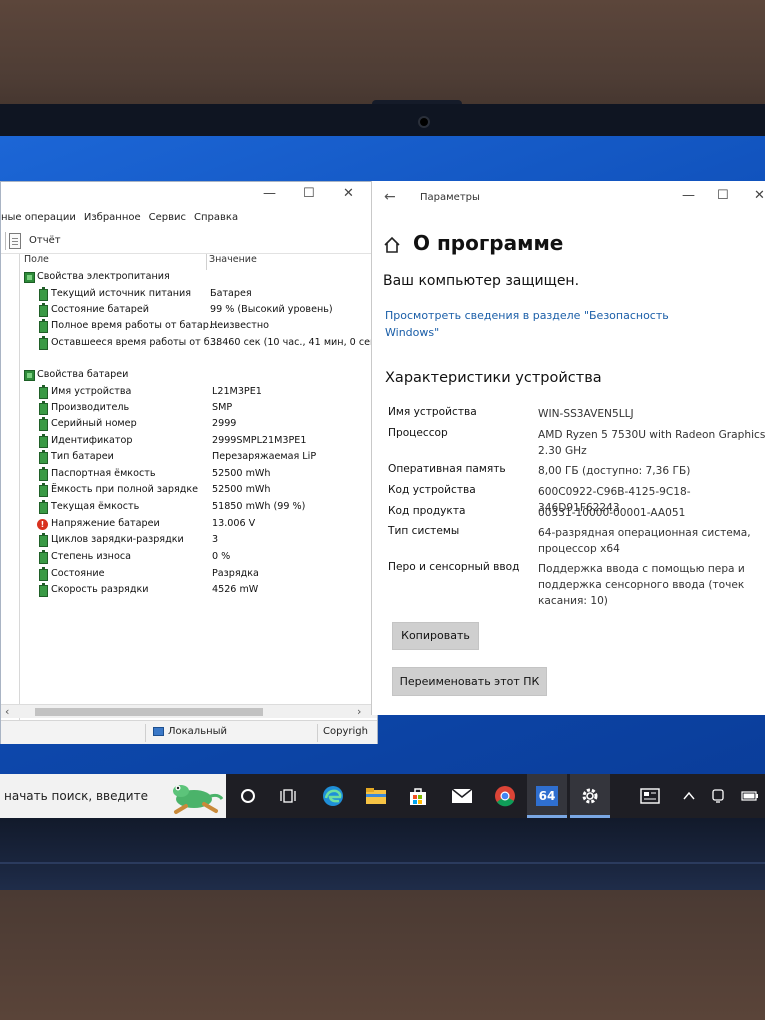 The height and width of the screenshot is (1020, 765). Describe the element at coordinates (231, 293) in the screenshot. I see `field-value: Батарея` at that location.